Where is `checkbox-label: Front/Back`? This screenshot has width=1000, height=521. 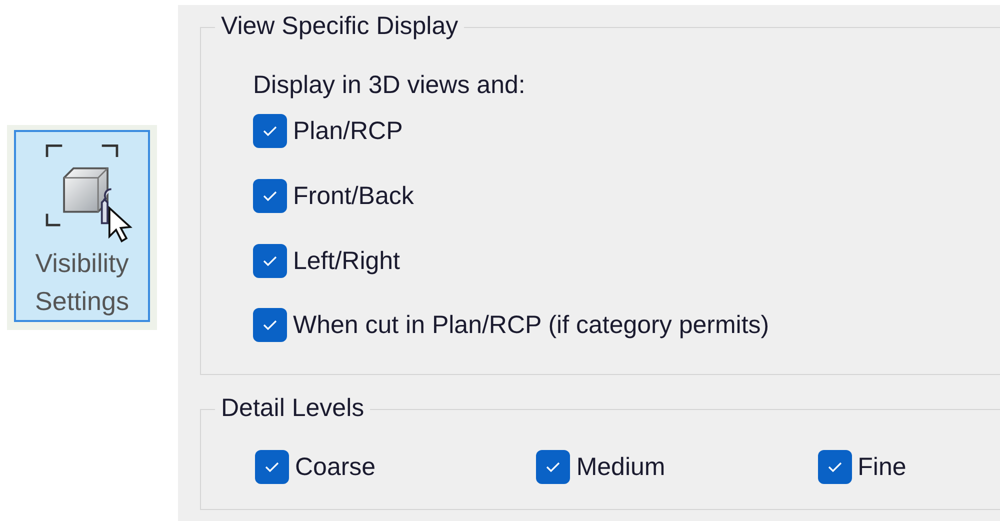 checkbox-label: Front/Back is located at coordinates (353, 196).